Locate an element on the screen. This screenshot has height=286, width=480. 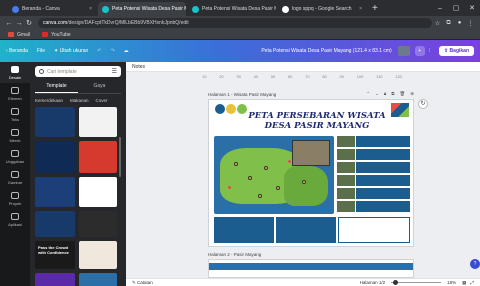
browser-tab: Beranda - Canva × is located at coordinates (52, 9).